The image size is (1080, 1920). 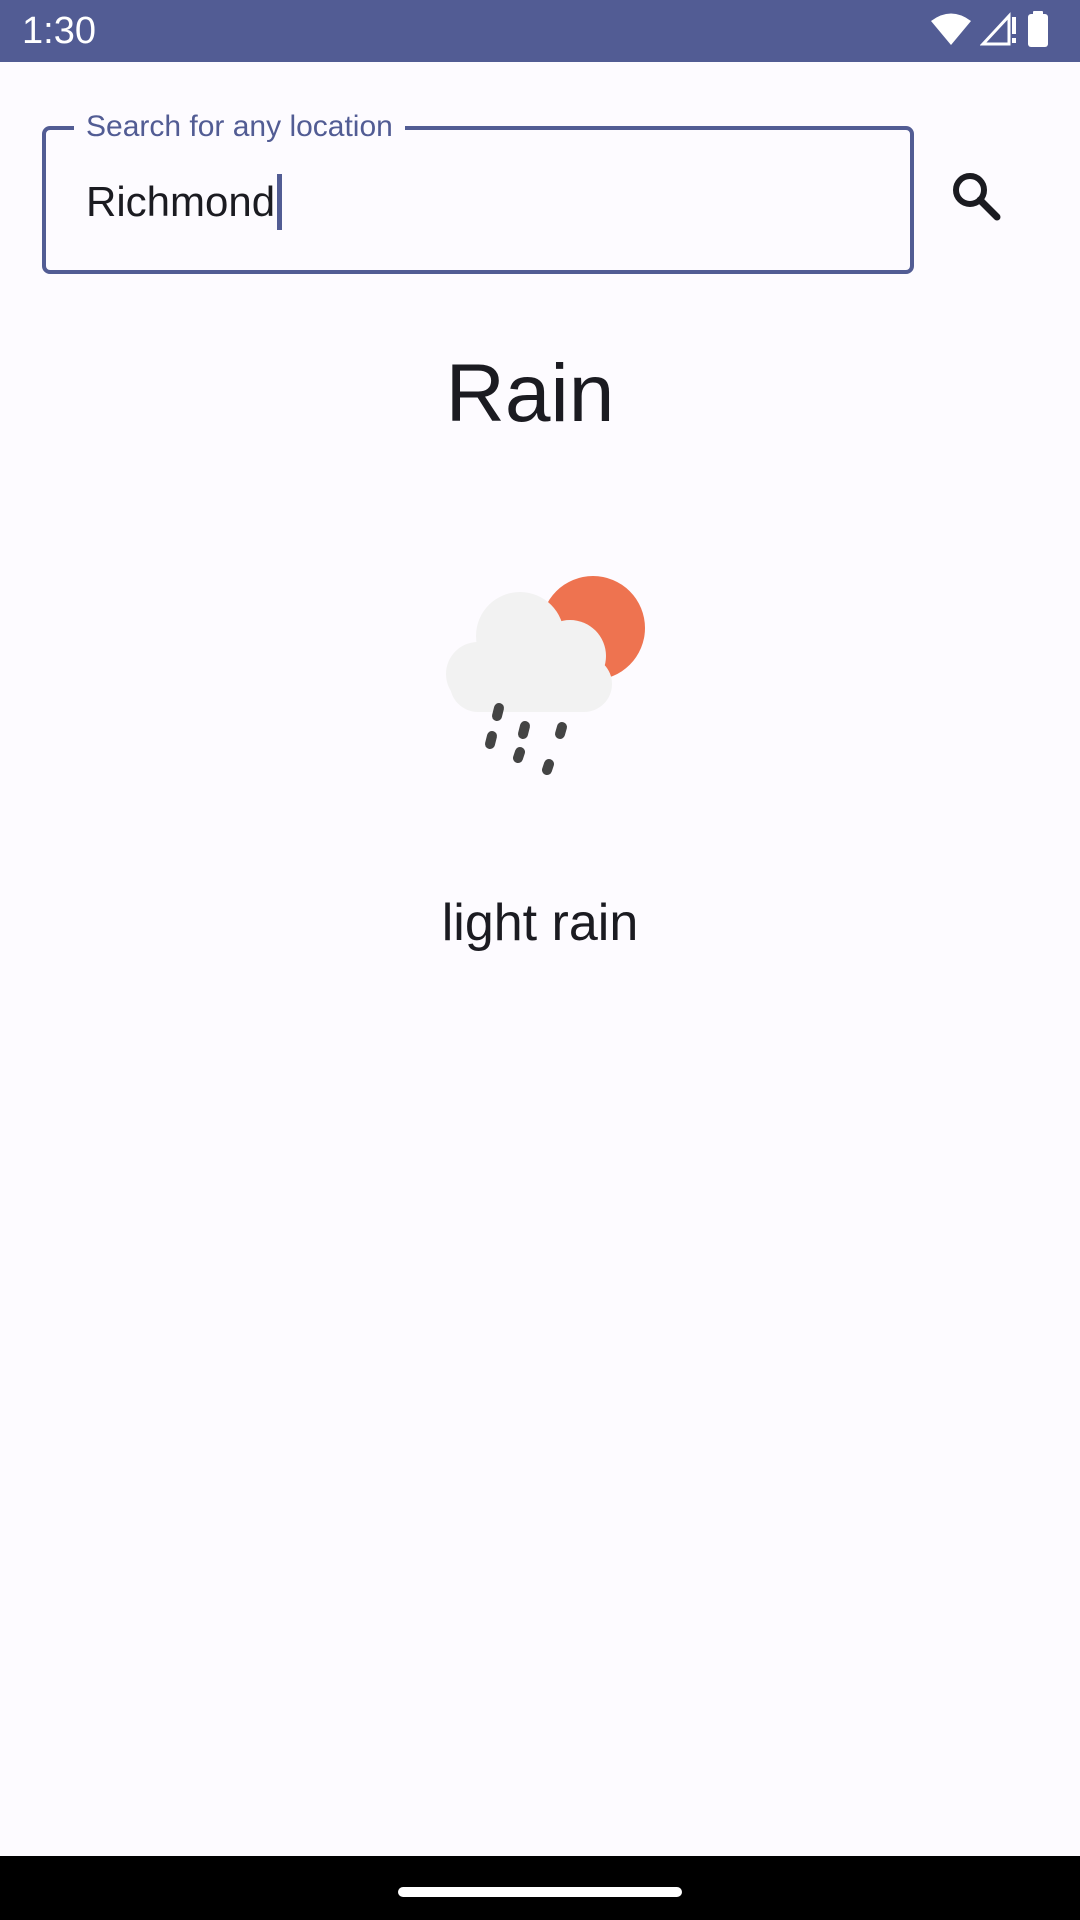 I want to click on search-value: Richmond, so click(x=181, y=201).